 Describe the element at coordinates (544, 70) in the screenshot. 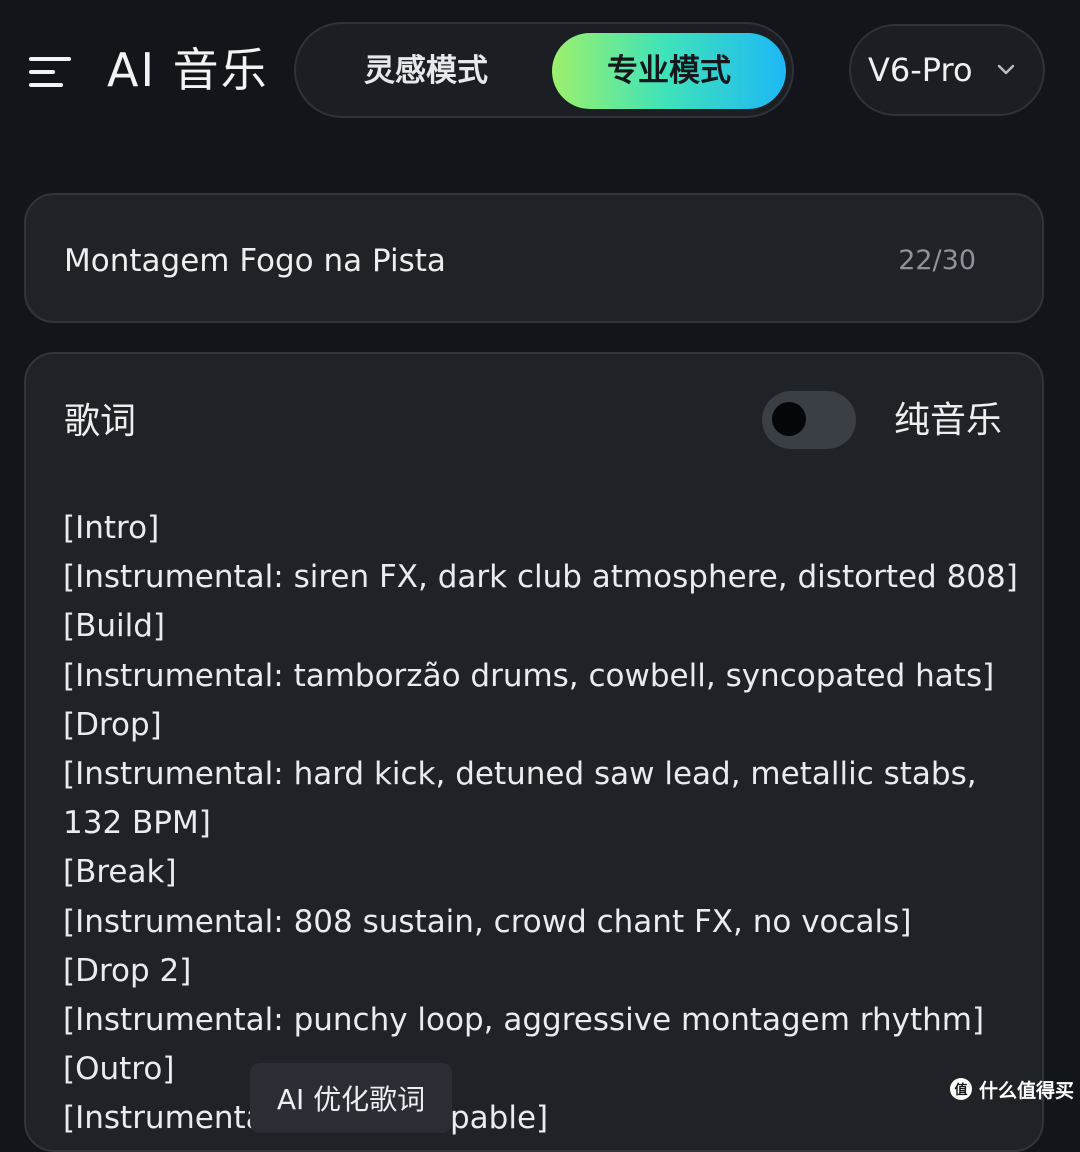

I see `mode-switch: 灵感模式 专业模式` at that location.